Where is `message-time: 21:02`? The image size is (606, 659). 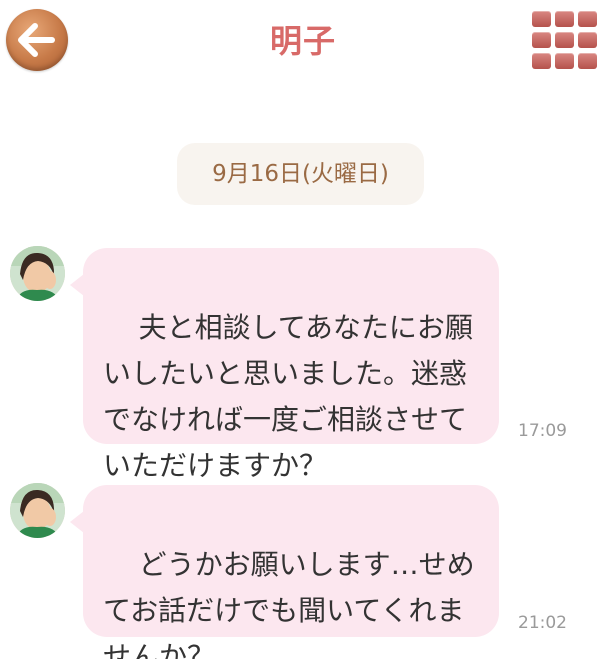 message-time: 21:02 is located at coordinates (542, 623).